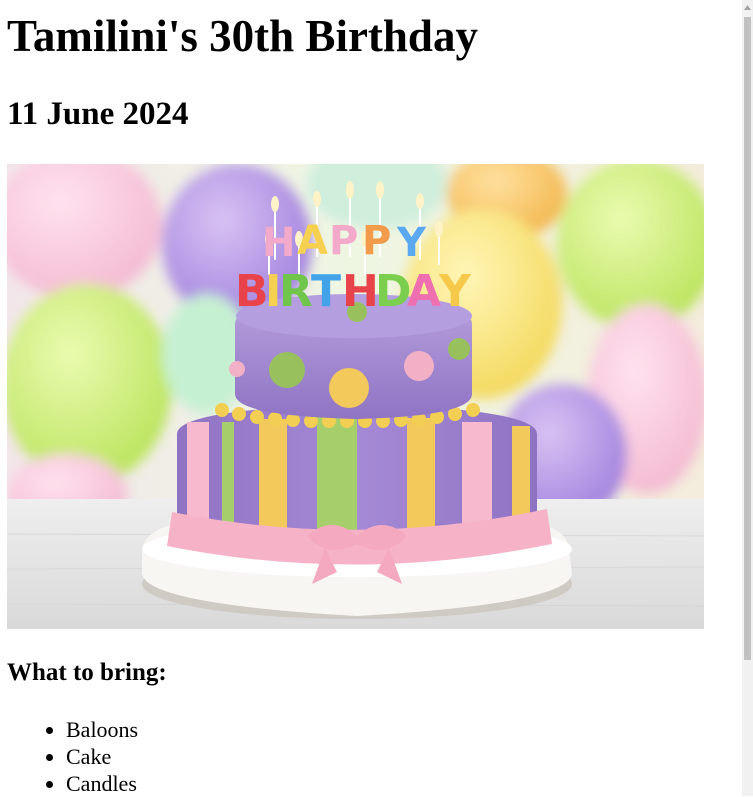  I want to click on svg-text: B, so click(252, 291).